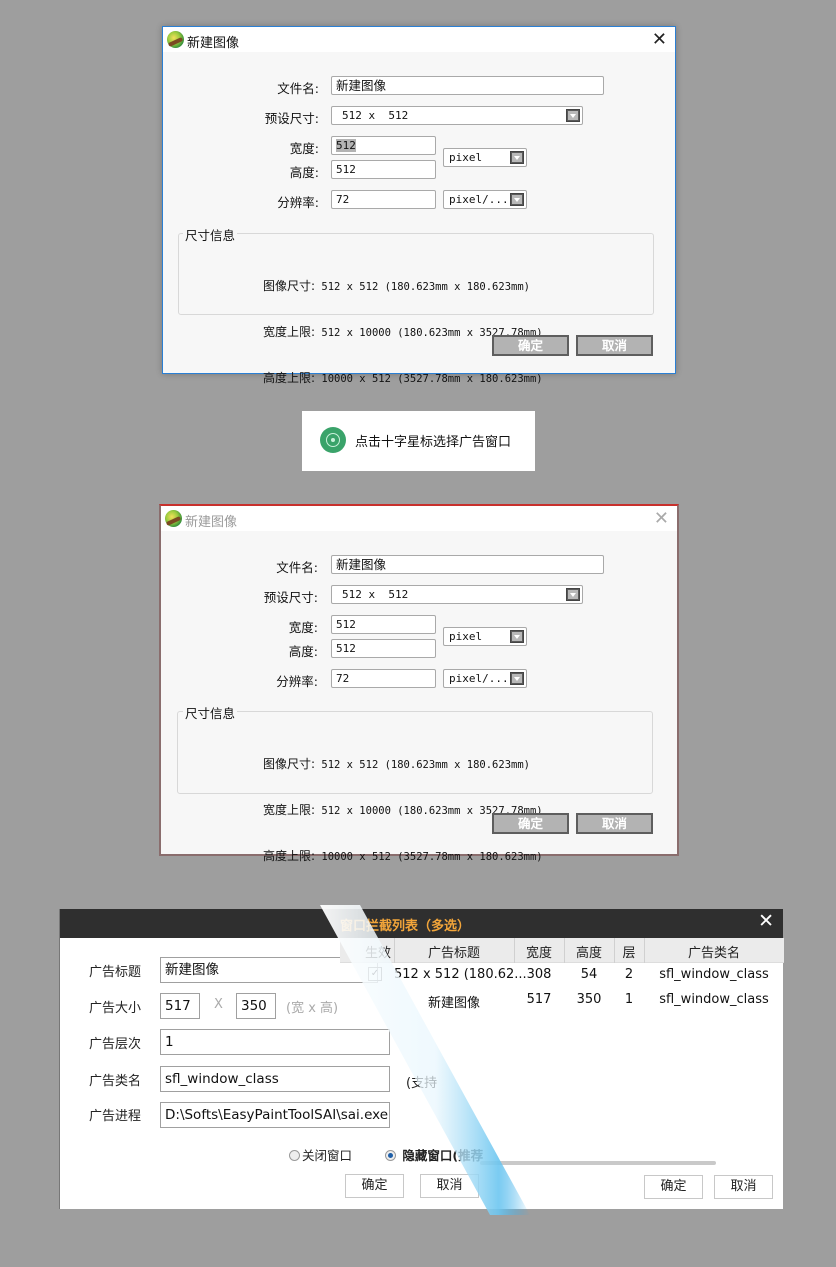 Image resolution: width=836 pixels, height=1267 pixels. Describe the element at coordinates (589, 974) in the screenshot. I see `row-height: 54` at that location.